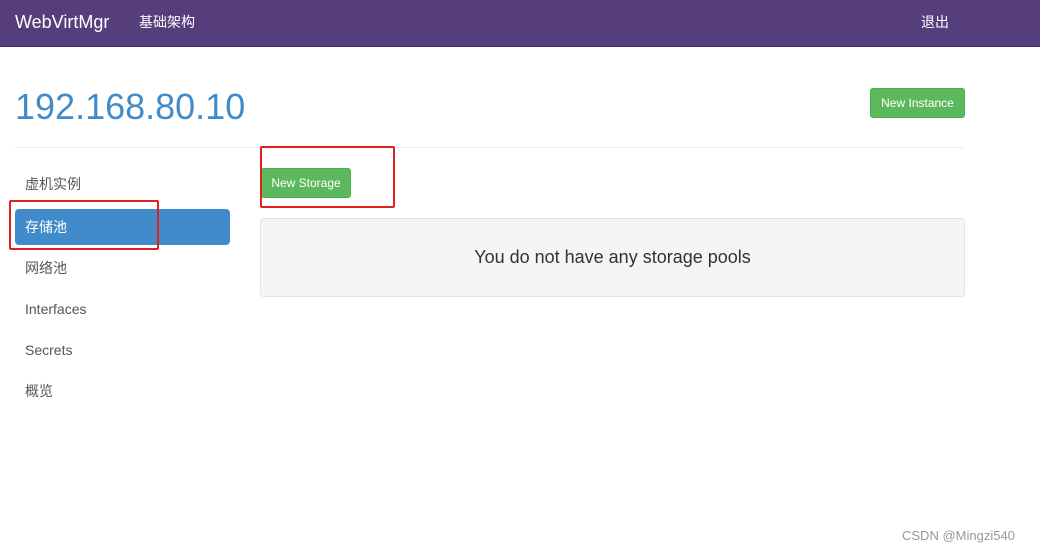  I want to click on header-divider, so click(490, 147).